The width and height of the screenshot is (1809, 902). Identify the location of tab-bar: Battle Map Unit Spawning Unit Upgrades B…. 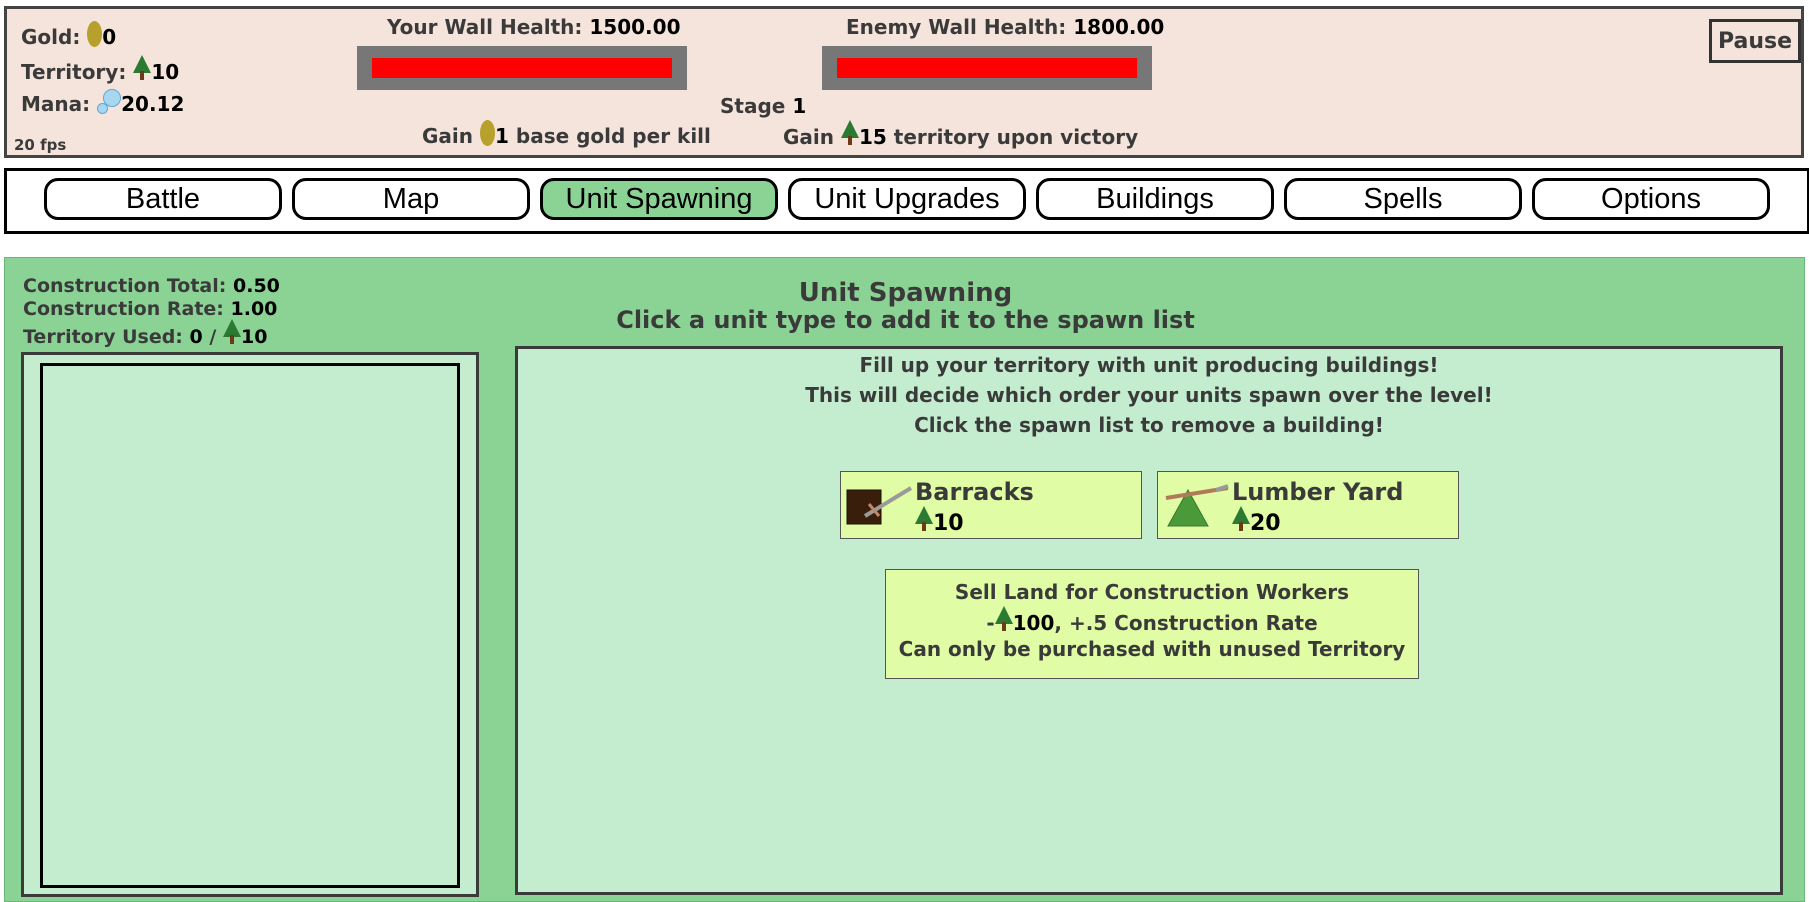
(906, 201).